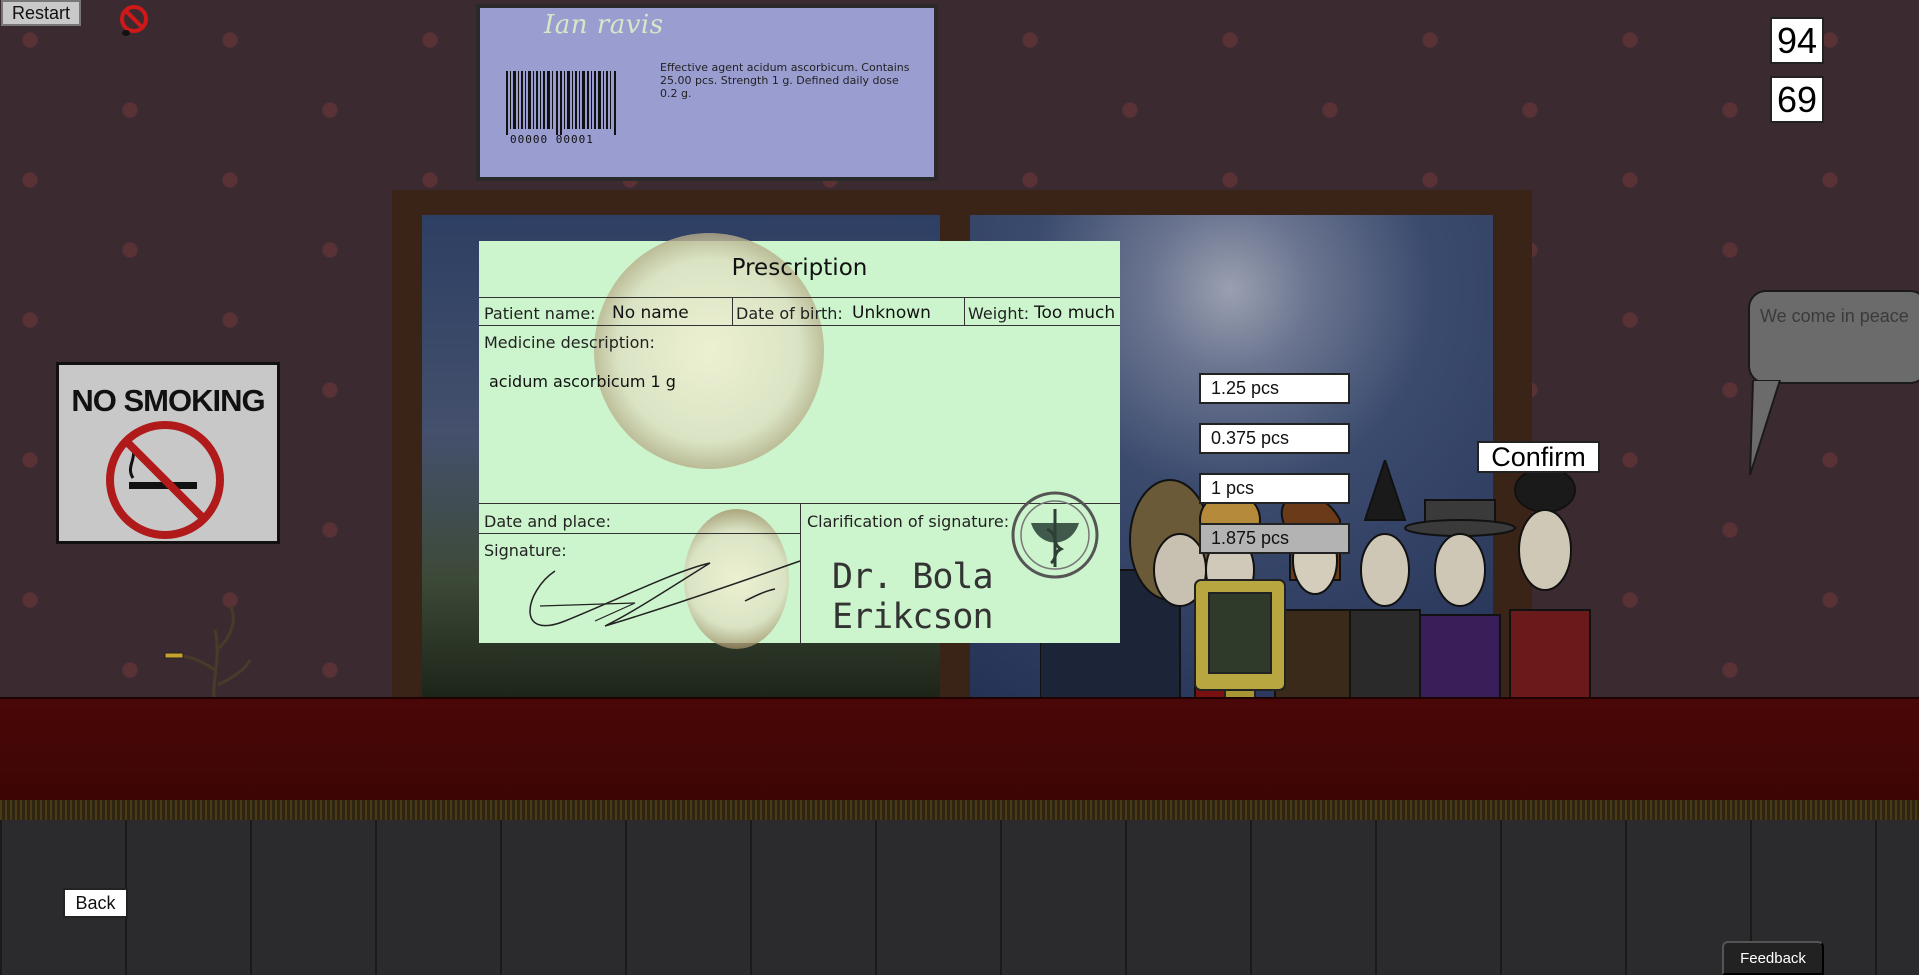 Image resolution: width=1919 pixels, height=975 pixels. I want to click on customer-counter: 69, so click(1797, 99).